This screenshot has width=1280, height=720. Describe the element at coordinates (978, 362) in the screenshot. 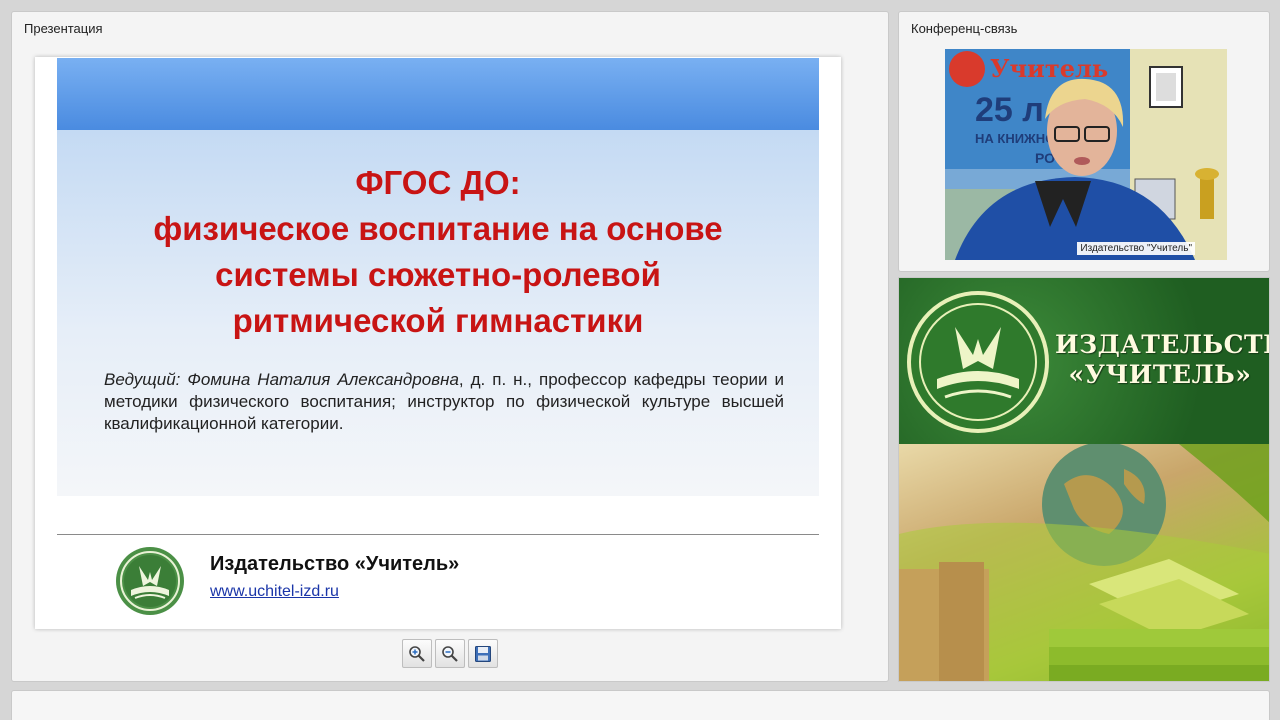

I see `banner-logo-icon` at that location.